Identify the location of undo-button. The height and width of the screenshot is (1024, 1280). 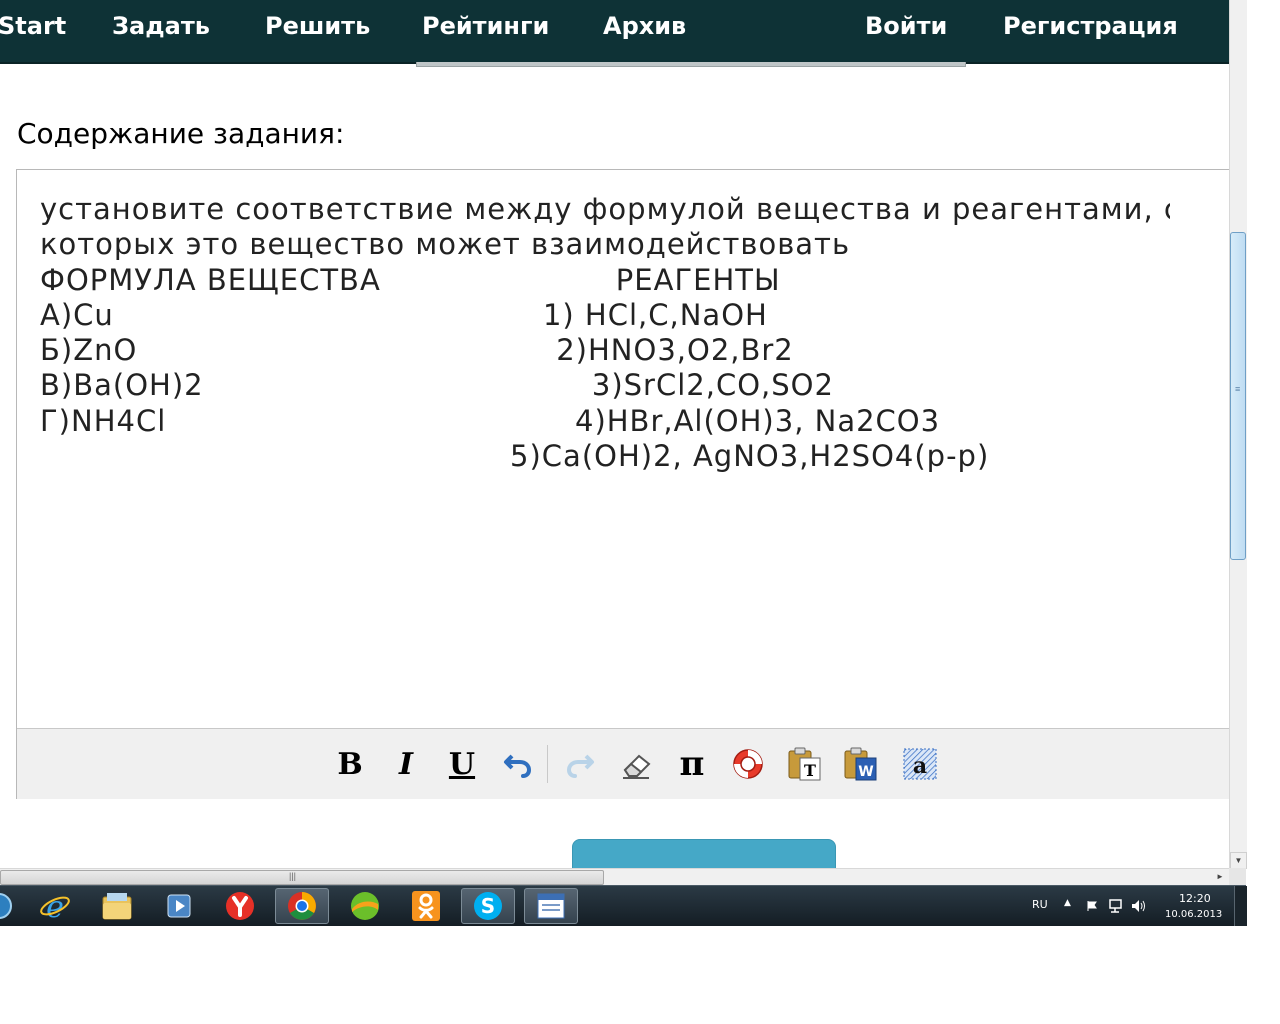
(518, 764).